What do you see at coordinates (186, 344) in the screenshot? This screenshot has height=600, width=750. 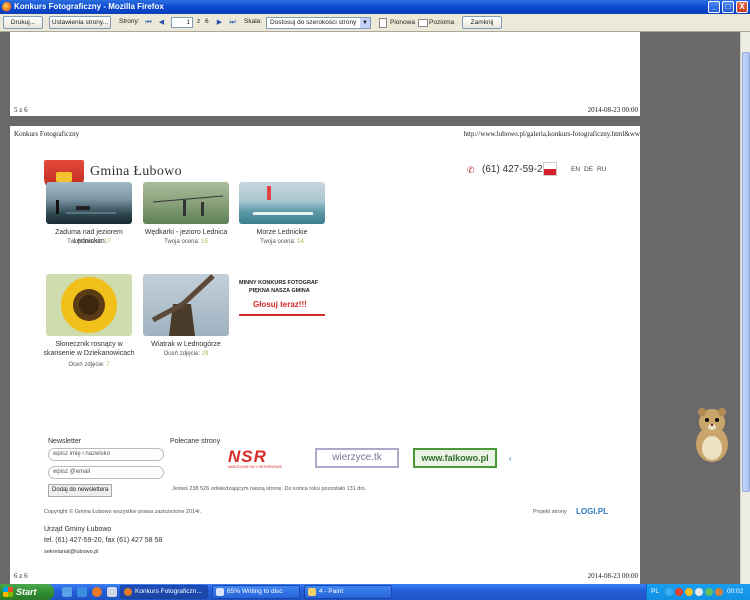 I see `photo-caption: Wiatrak w Lednogórze` at bounding box center [186, 344].